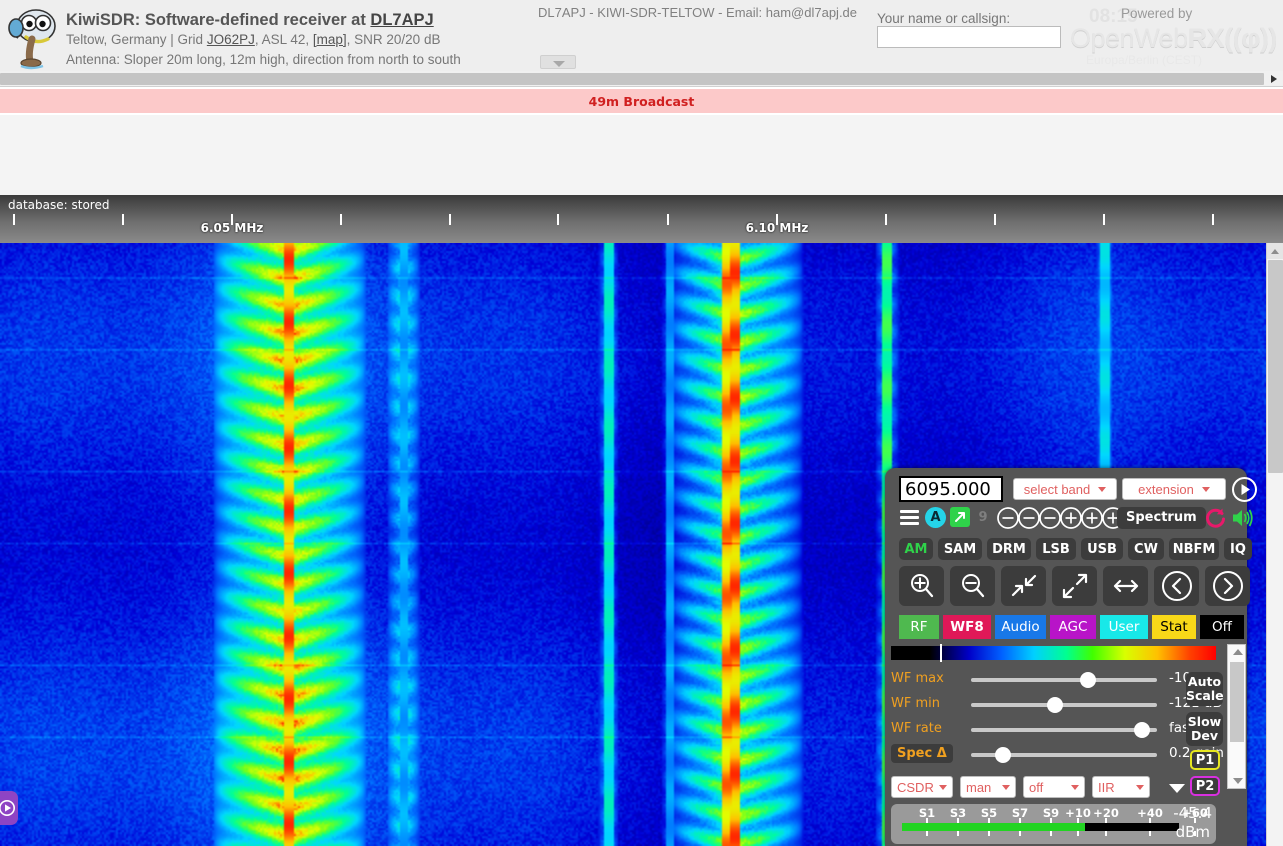 Image resolution: width=1283 pixels, height=846 pixels. I want to click on speaker-volume-icon, so click(1243, 518).